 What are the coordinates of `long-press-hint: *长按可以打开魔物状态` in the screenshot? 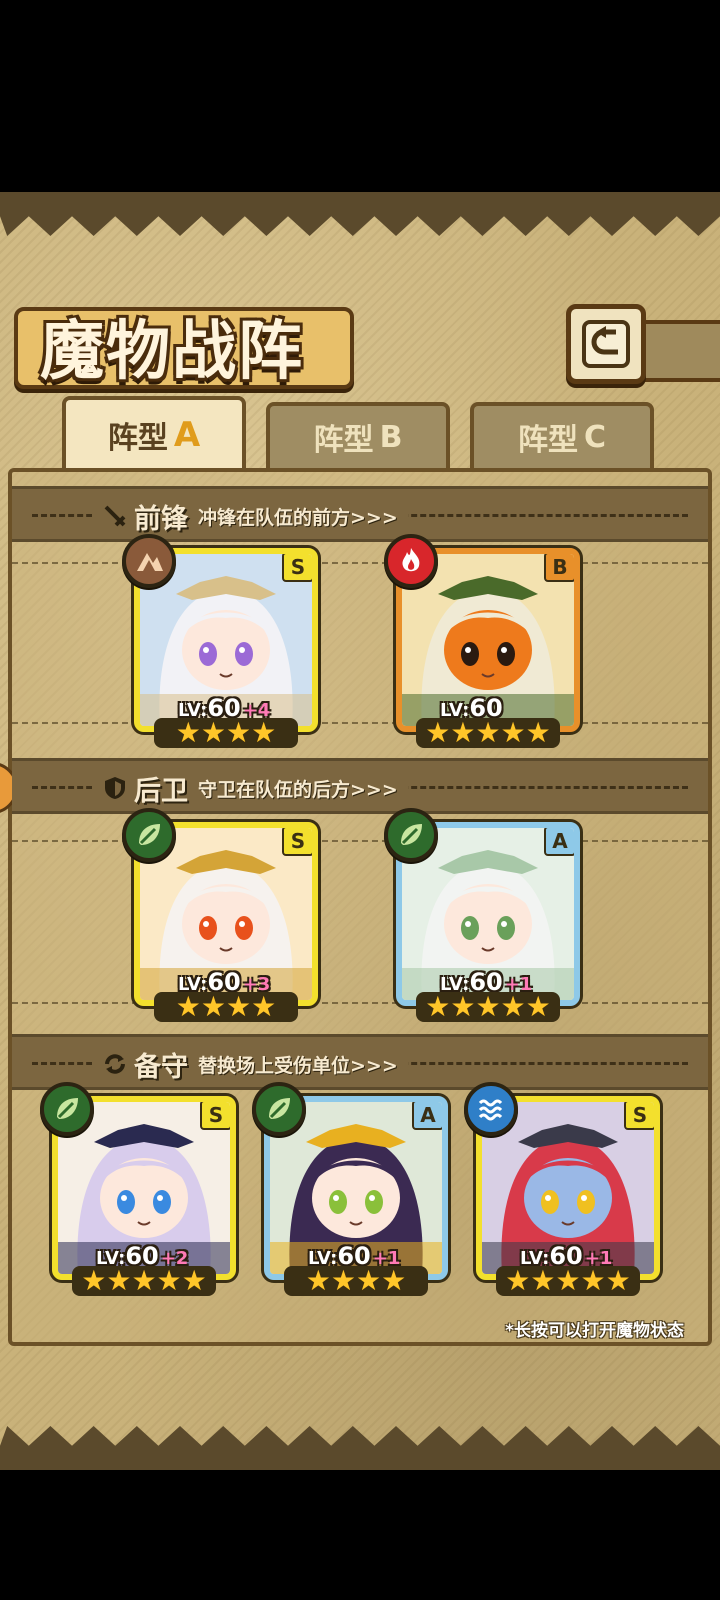 It's located at (594, 1331).